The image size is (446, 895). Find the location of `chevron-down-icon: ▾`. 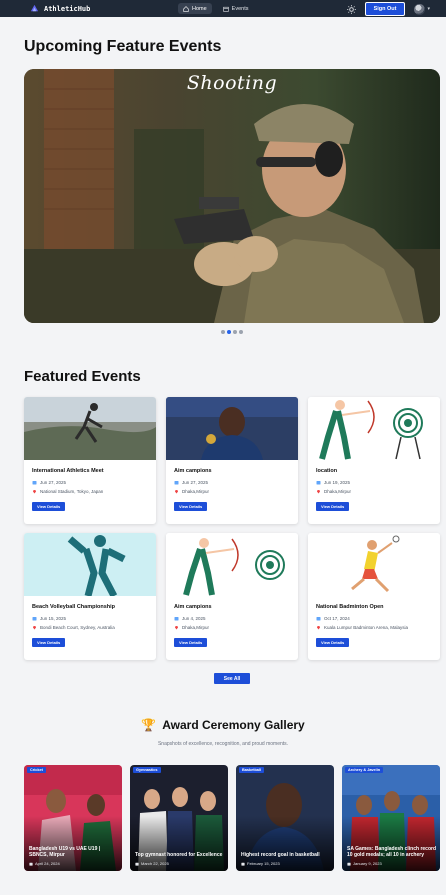

chevron-down-icon: ▾ is located at coordinates (428, 9).